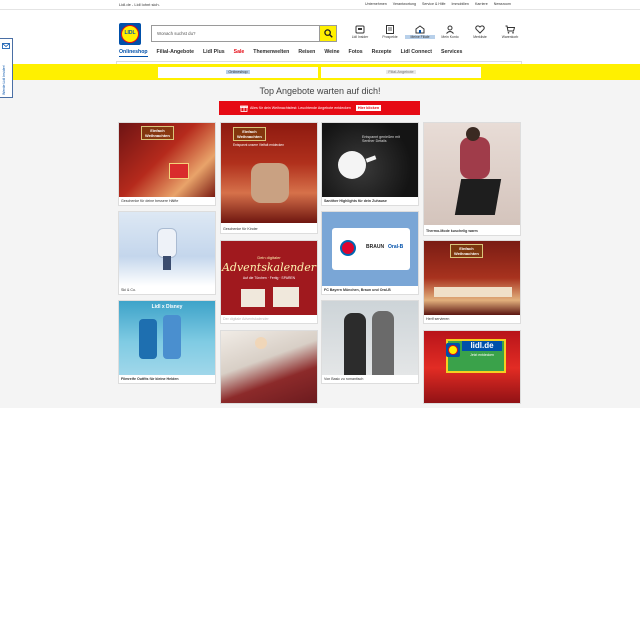 The image size is (640, 640). What do you see at coordinates (4, 80) in the screenshot?
I see `side-tab-label: Werde Lidl Insider!` at bounding box center [4, 80].